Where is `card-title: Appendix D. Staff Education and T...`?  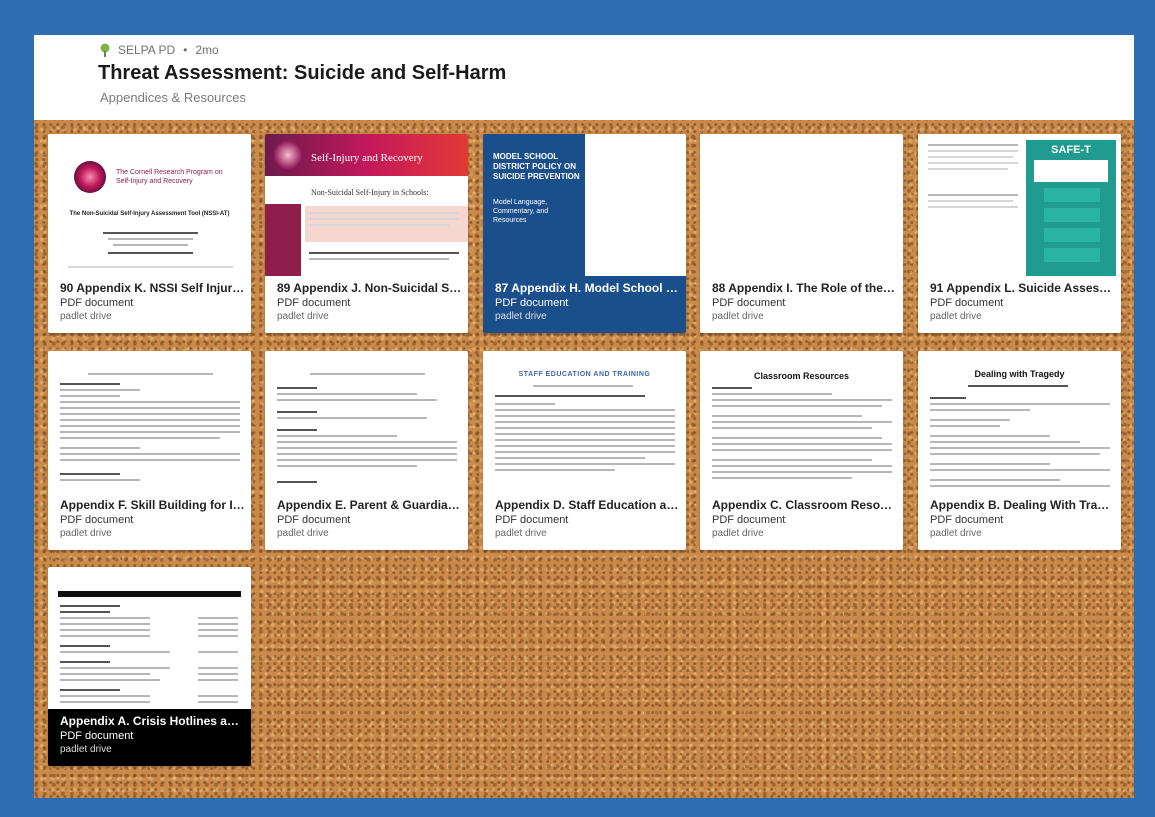 card-title: Appendix D. Staff Education and T... is located at coordinates (587, 505).